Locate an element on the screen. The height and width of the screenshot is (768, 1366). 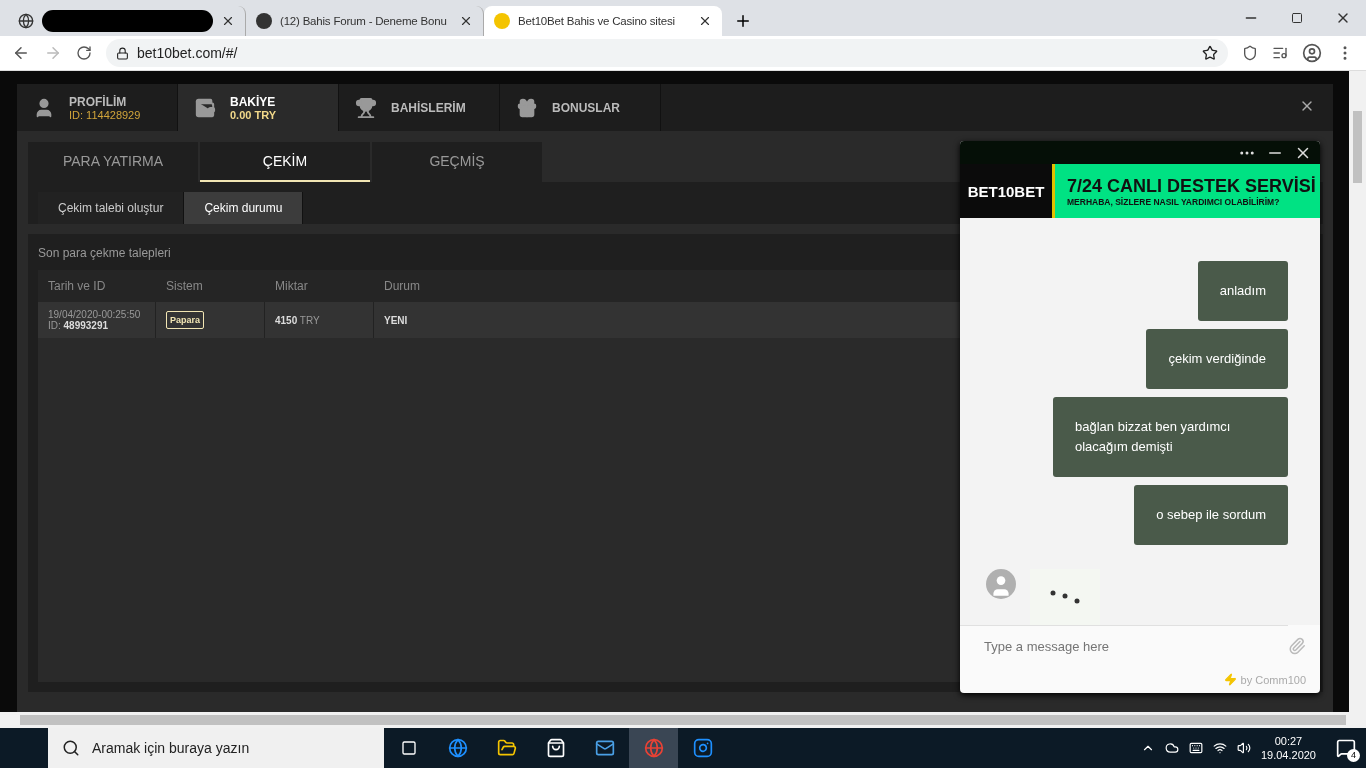
chat-message: o sebep ile sordum is located at coordinates (1211, 515).